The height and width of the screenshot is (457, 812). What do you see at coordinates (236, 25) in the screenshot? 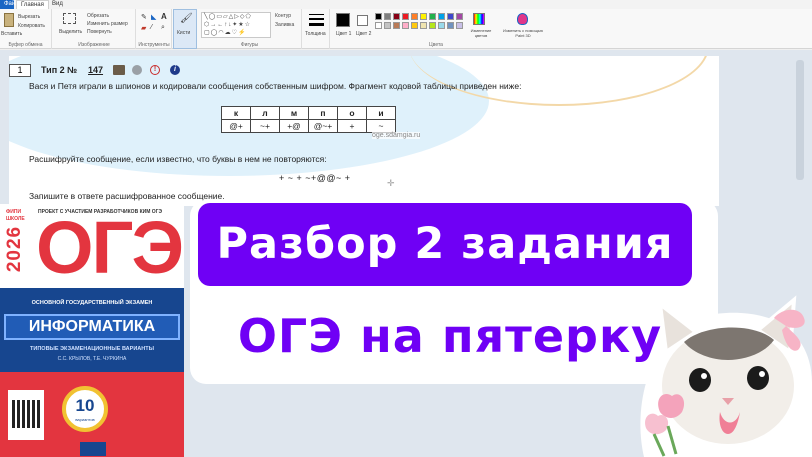
I see `shapes-gallery: ╲◯▭▱△▷◇⬠ ⬡→←↑↓✦★☆ ▢◯◠☁♡⚡` at bounding box center [236, 25].